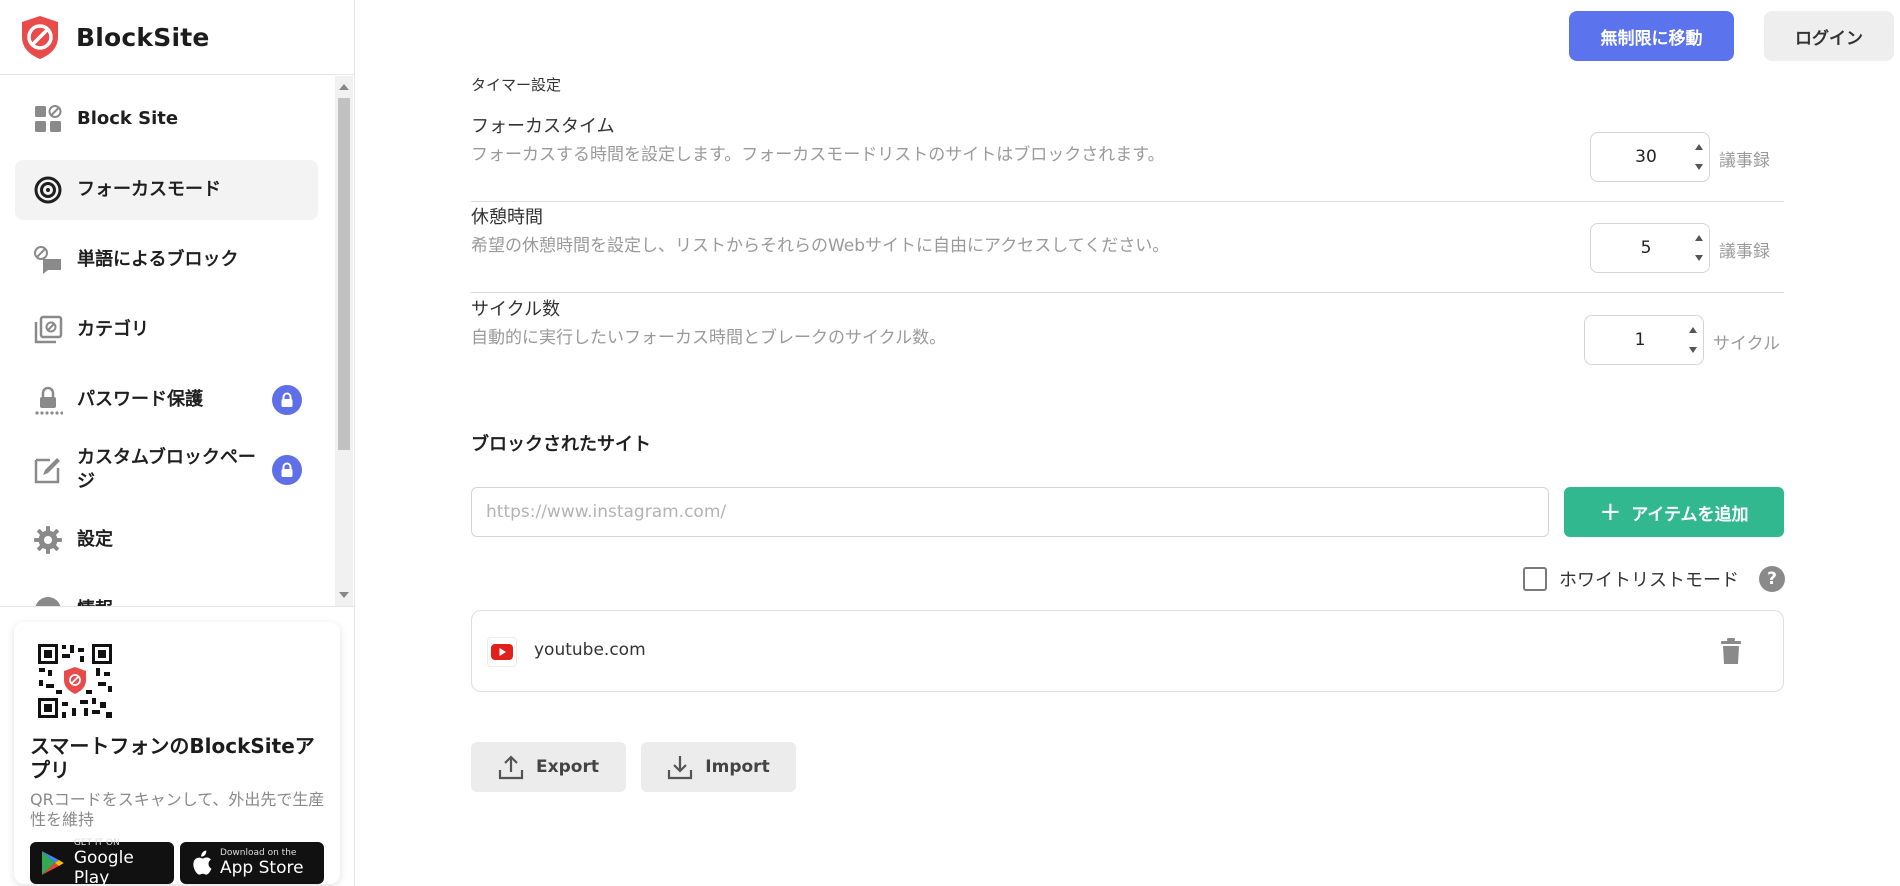 Image resolution: width=1900 pixels, height=886 pixels. What do you see at coordinates (680, 768) in the screenshot?
I see `download-icon` at bounding box center [680, 768].